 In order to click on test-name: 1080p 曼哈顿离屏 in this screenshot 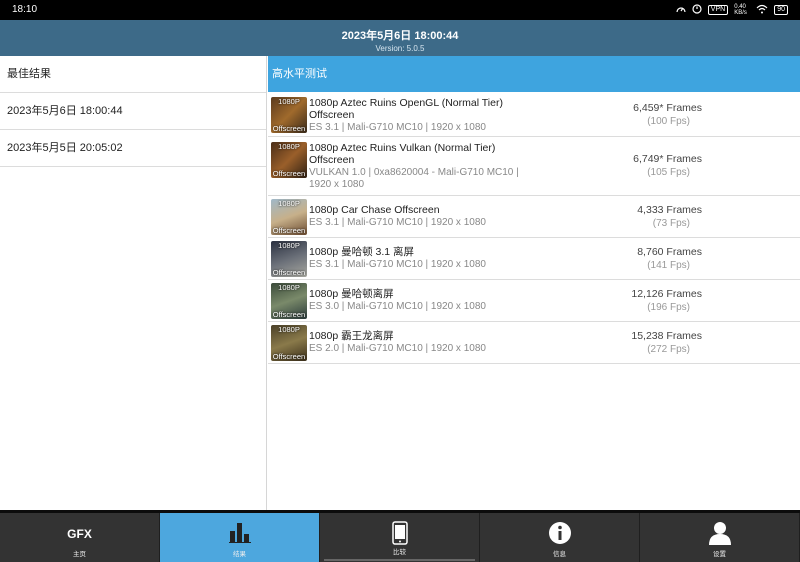, I will do `click(351, 294)`.